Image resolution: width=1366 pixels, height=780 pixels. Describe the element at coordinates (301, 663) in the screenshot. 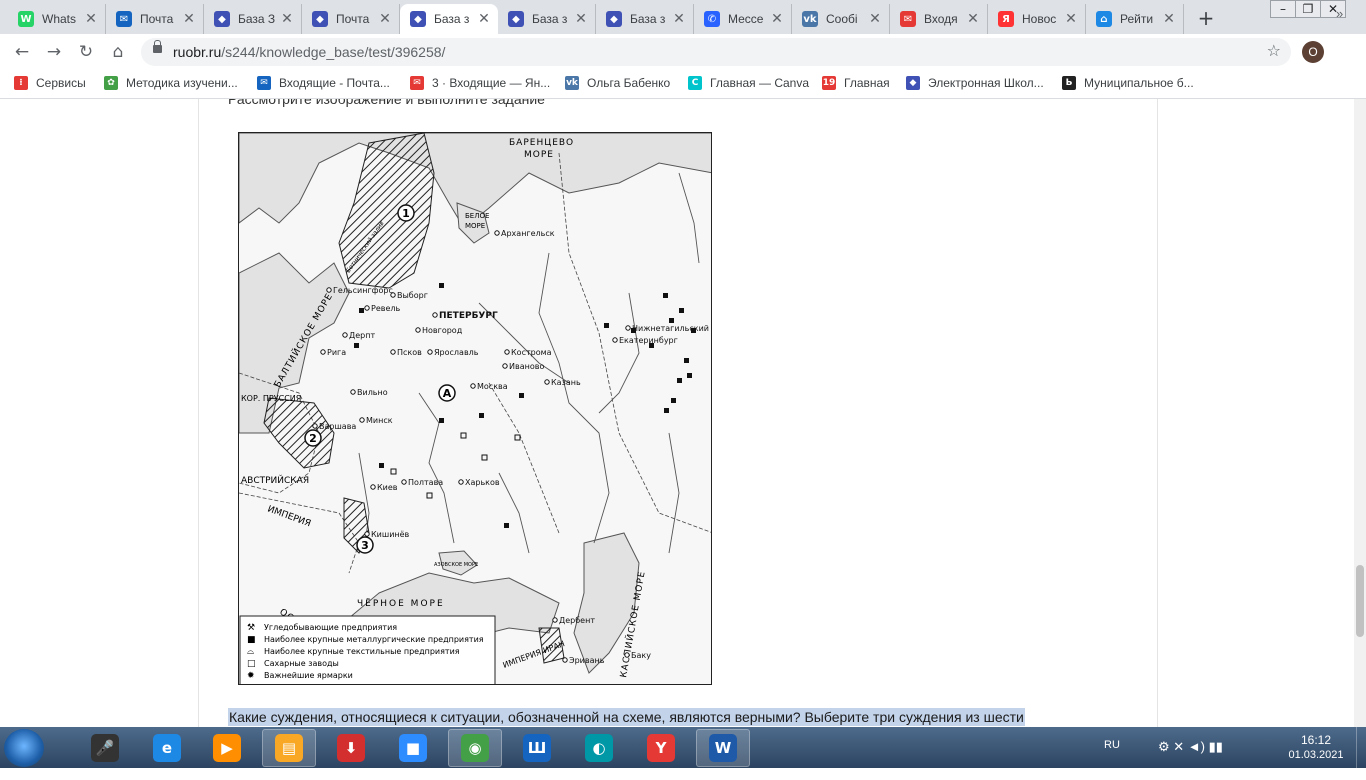

I see `legend-label: Сахарные заводы` at that location.